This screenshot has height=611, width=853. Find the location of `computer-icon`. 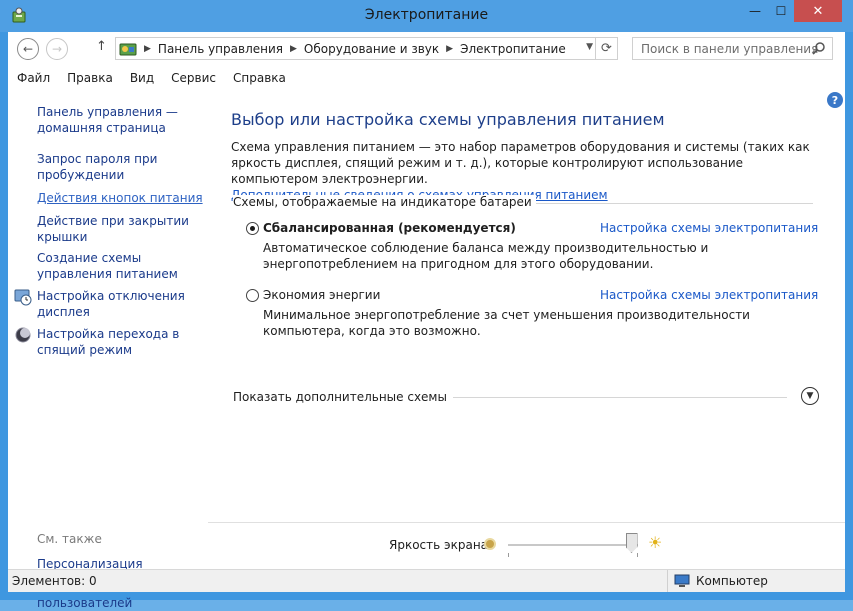

computer-icon is located at coordinates (682, 580).